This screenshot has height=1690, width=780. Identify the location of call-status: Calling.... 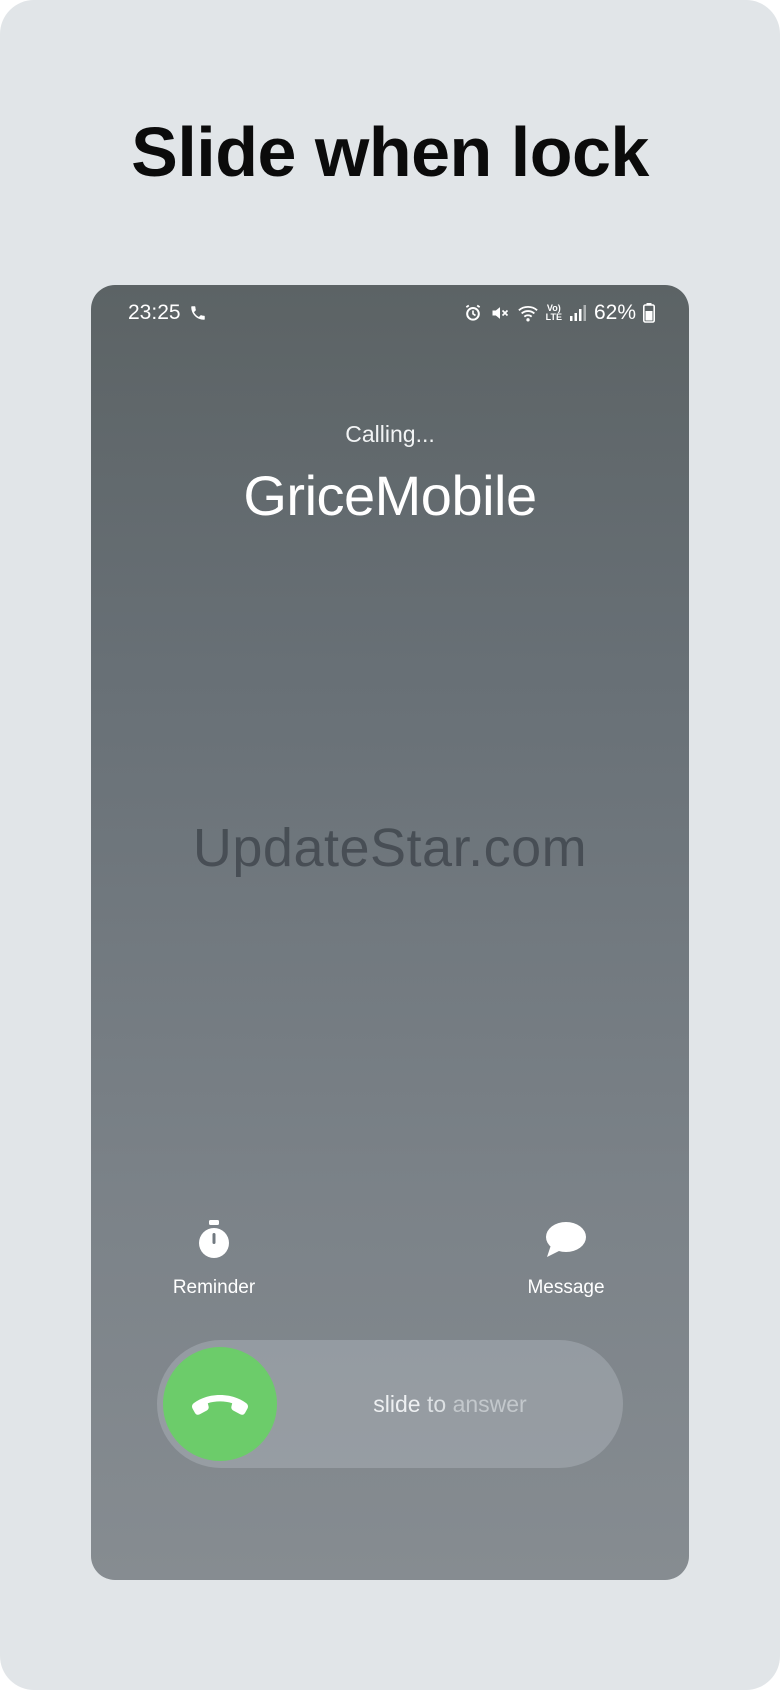
(390, 434).